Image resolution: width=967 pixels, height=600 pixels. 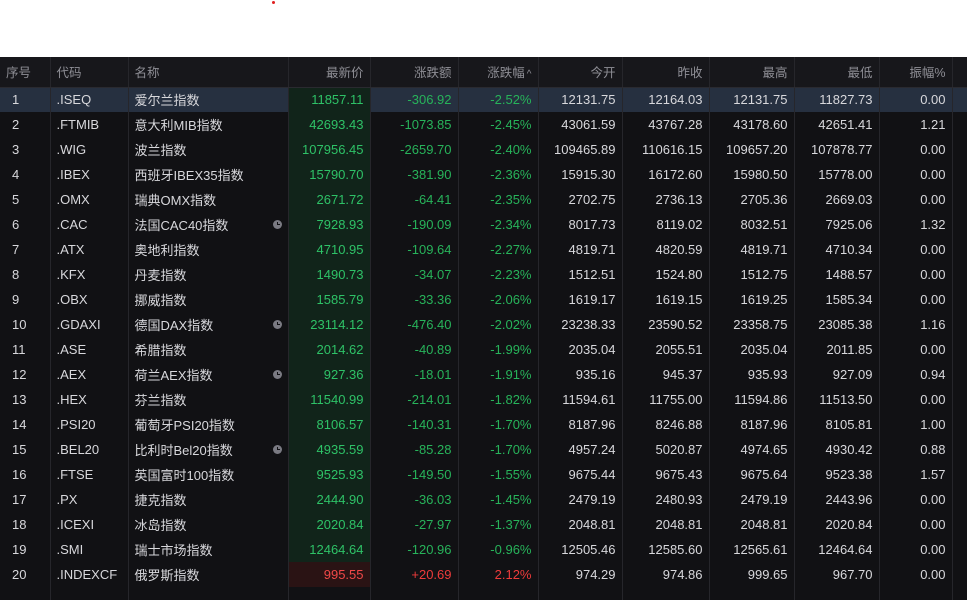 I want to click on header-seq: 序号, so click(x=25, y=72).